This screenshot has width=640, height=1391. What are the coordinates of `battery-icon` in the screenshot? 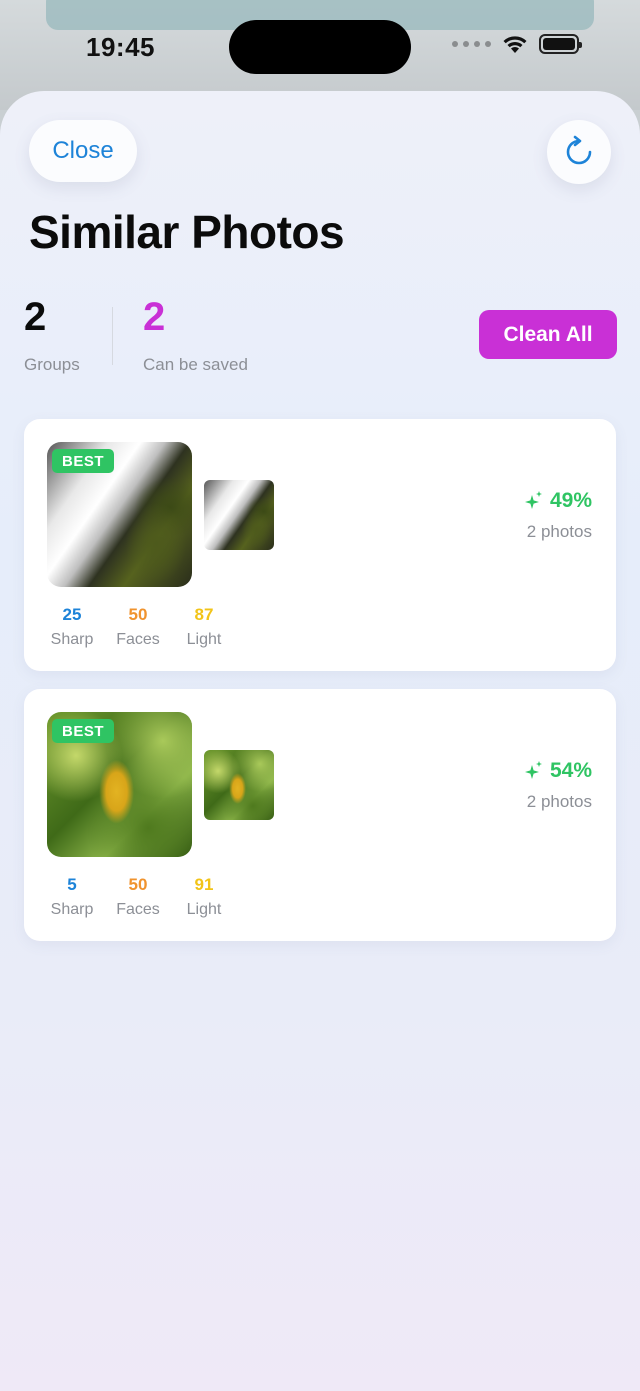 It's located at (560, 44).